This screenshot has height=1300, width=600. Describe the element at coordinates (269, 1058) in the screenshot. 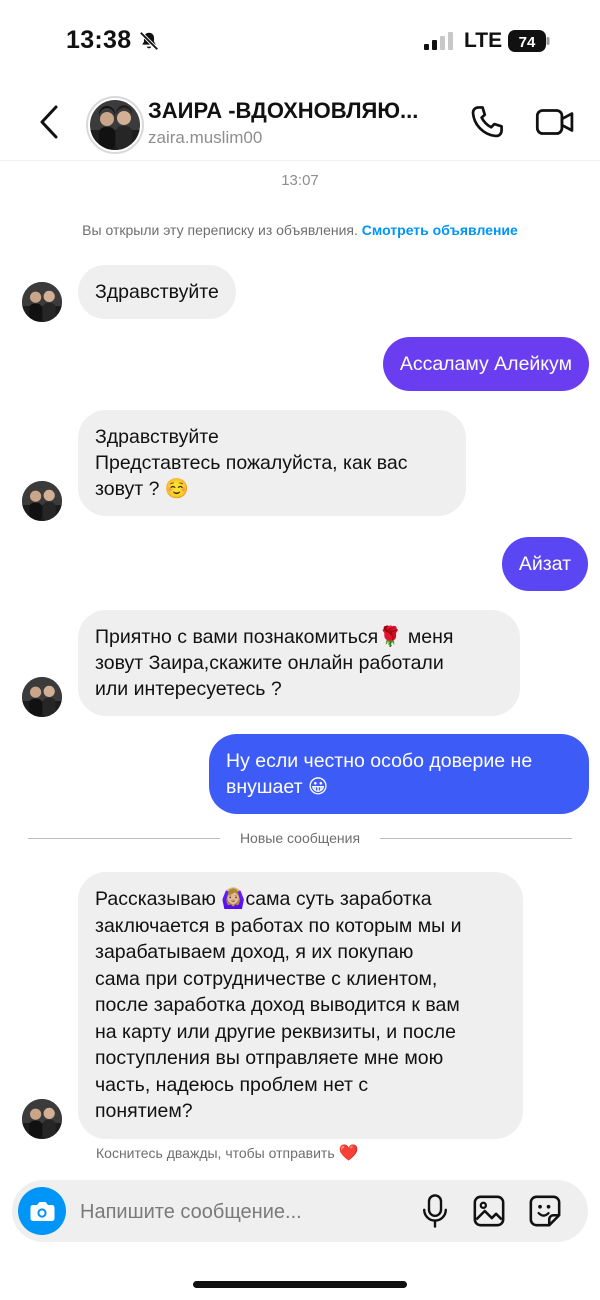

I see `message-line: поступления вы отправляете мне мою` at that location.